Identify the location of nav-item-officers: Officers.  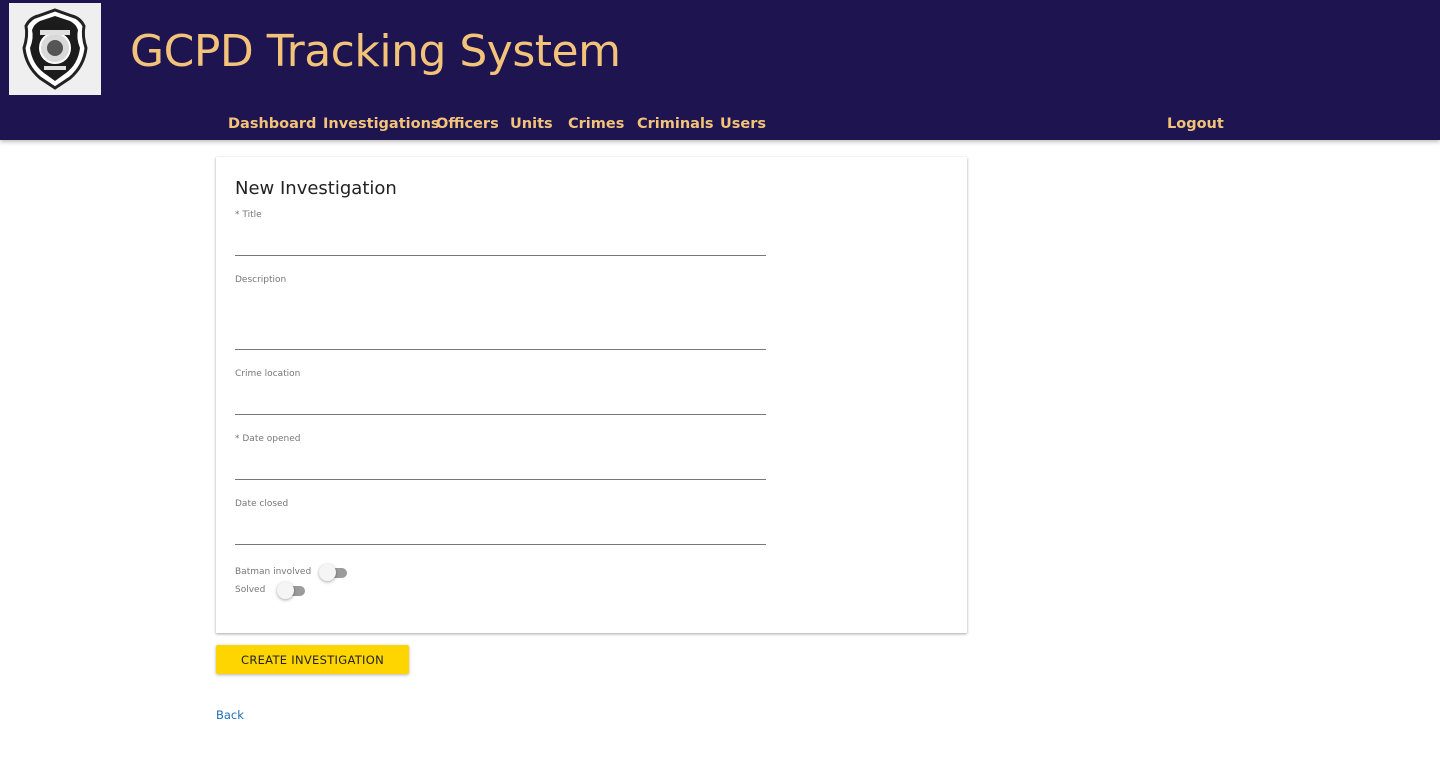
(467, 124).